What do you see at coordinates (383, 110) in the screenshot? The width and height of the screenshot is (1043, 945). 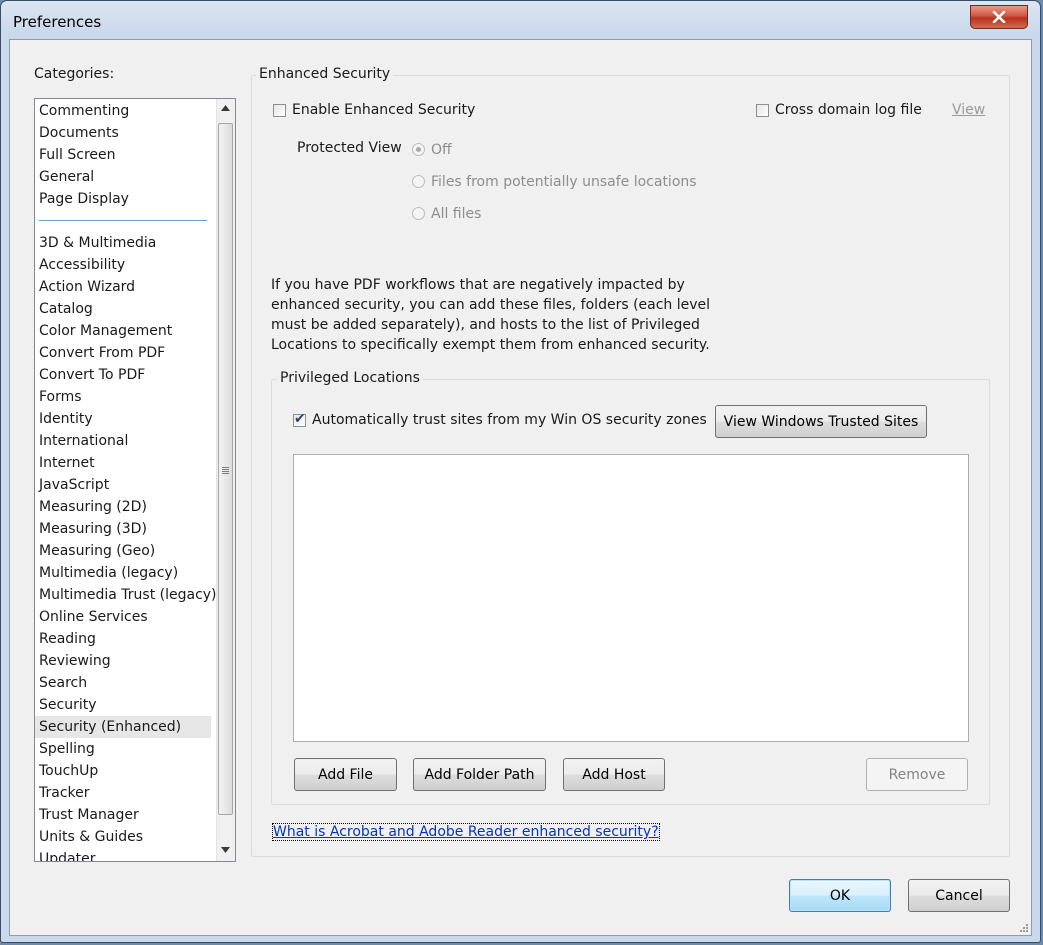 I see `enable-enhanced-security-label: Enable Enhanced Security` at bounding box center [383, 110].